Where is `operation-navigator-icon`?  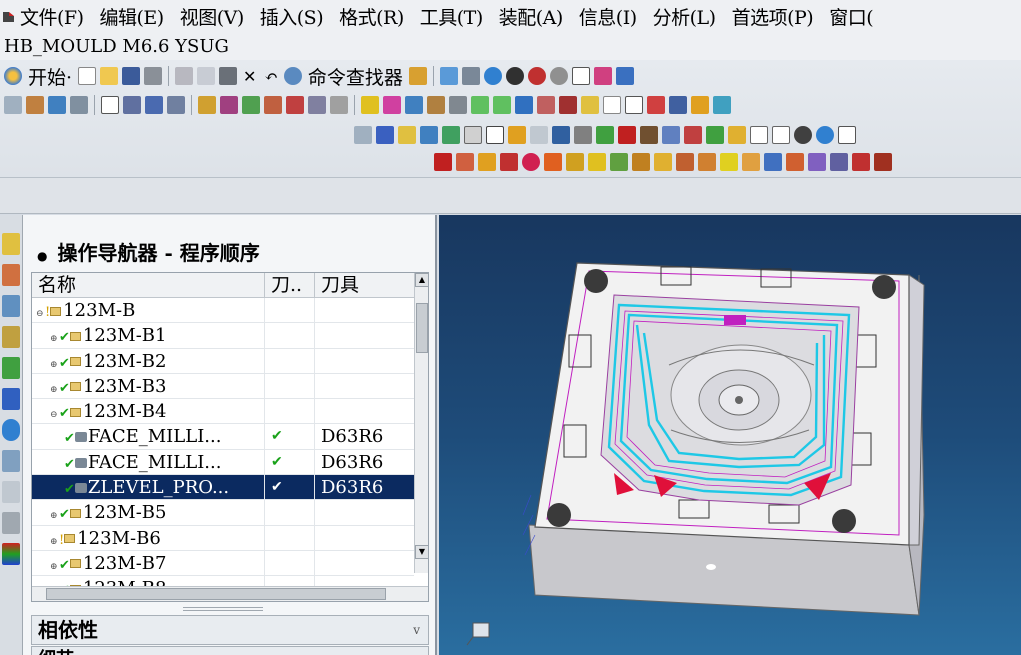
operation-navigator-icon is located at coordinates (11, 337).